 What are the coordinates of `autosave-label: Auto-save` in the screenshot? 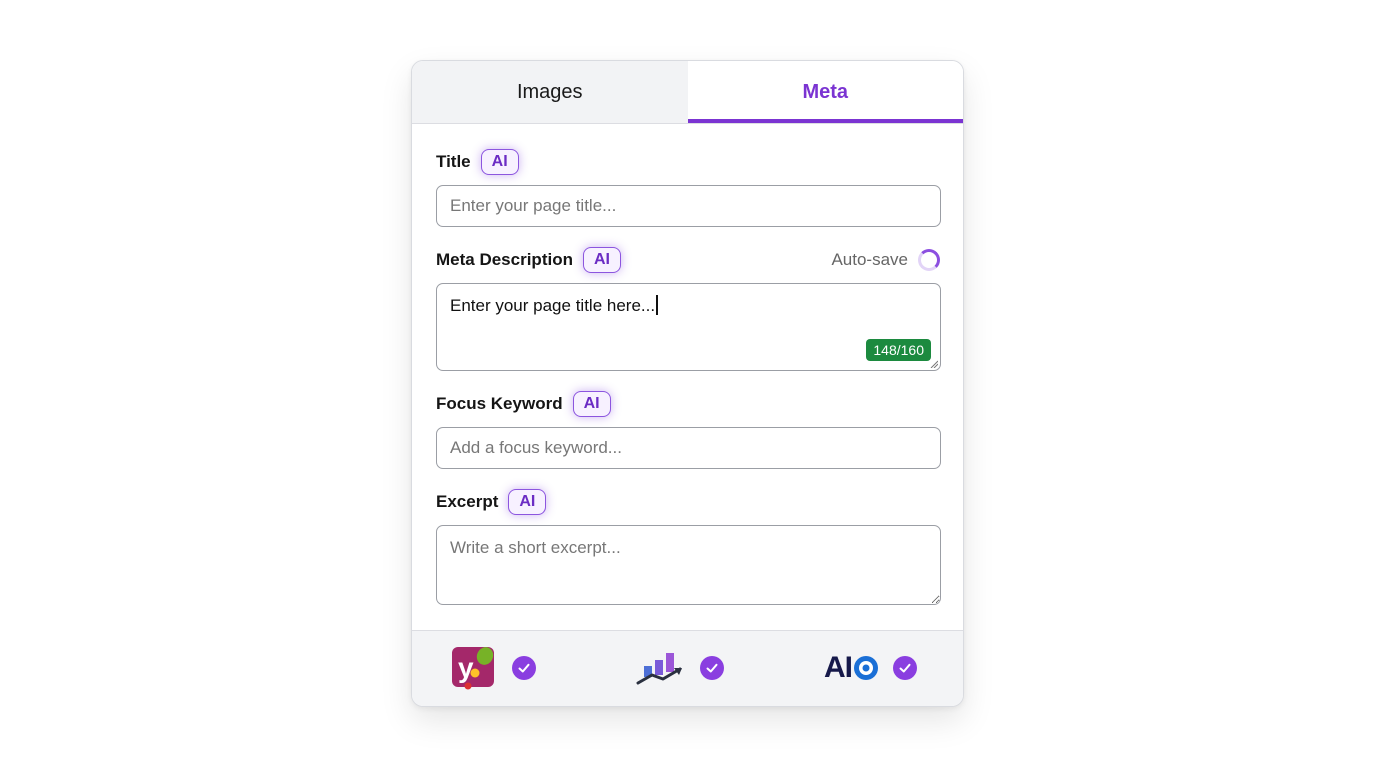 It's located at (869, 259).